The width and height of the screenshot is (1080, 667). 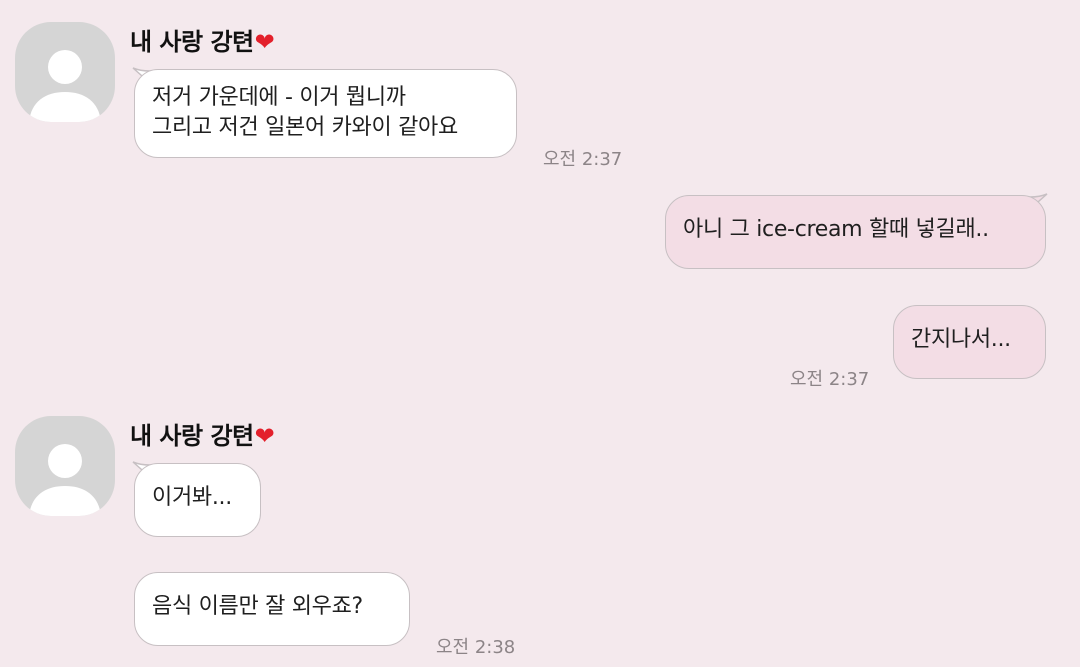 I want to click on message-bubble: 음식 이름만 잘 외우죠?, so click(x=272, y=609).